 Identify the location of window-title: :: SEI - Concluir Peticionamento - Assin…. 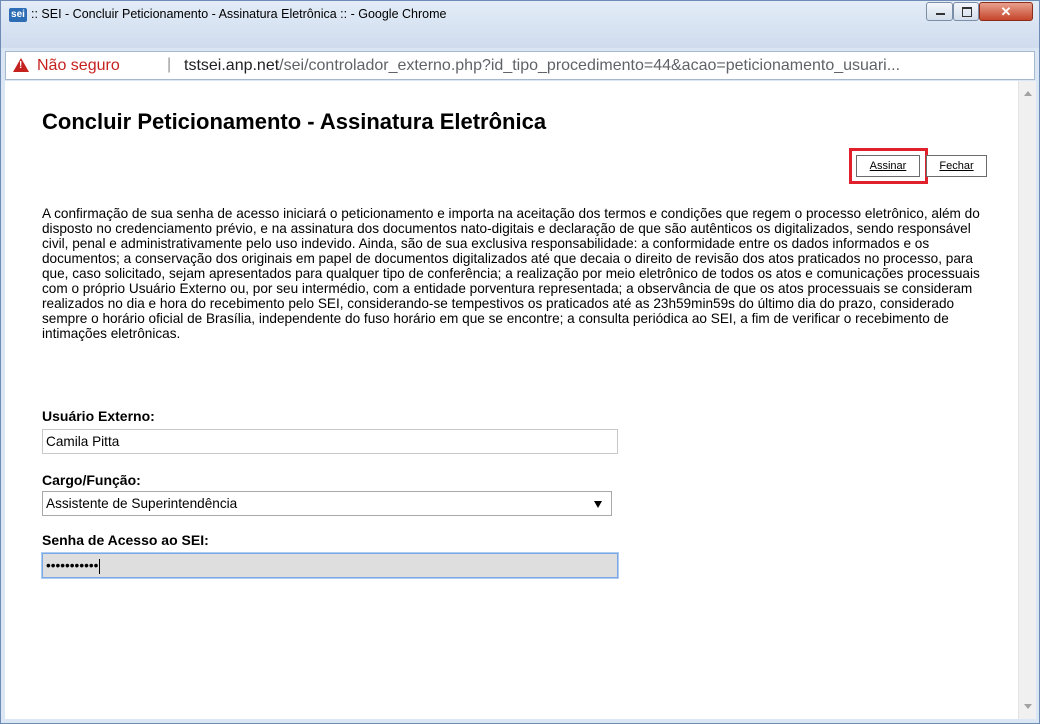
(239, 14).